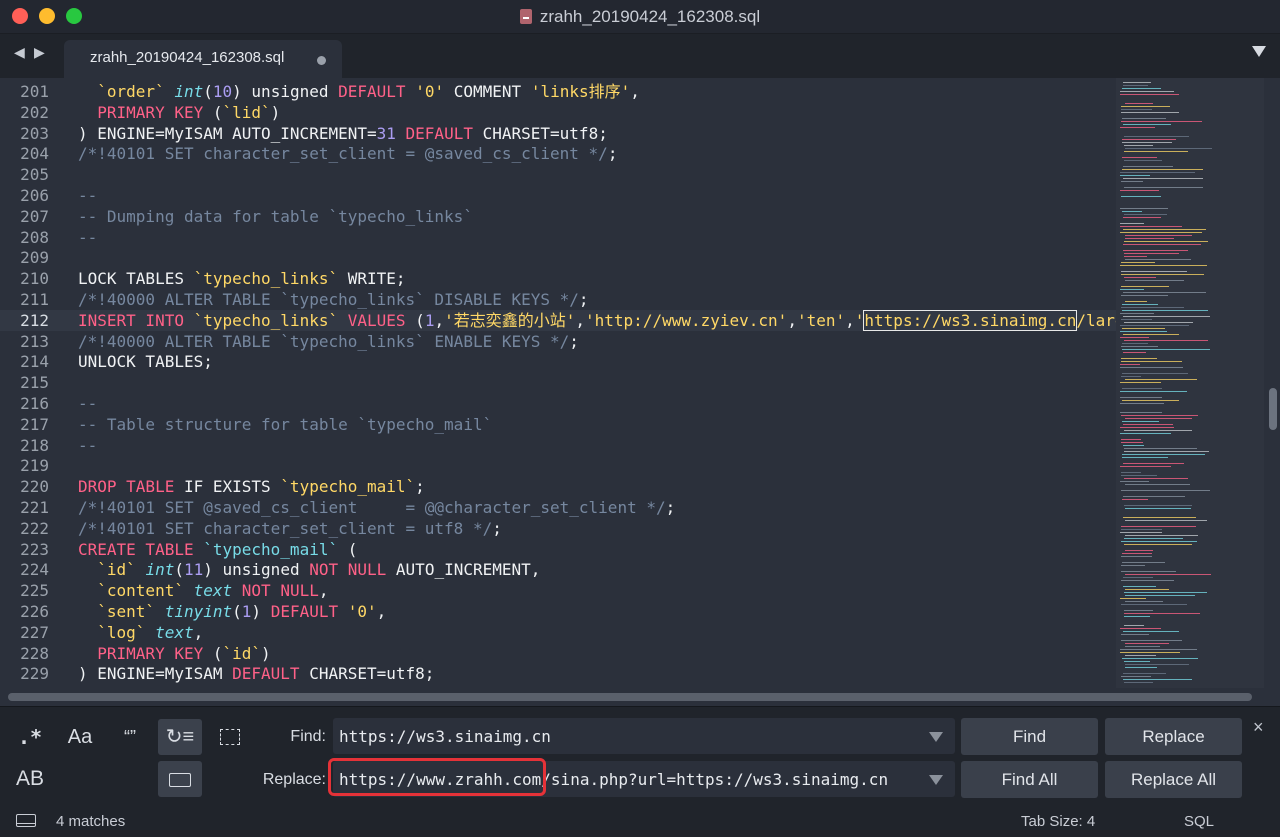  Describe the element at coordinates (558, 174) in the screenshot. I see `code-line: 205` at that location.